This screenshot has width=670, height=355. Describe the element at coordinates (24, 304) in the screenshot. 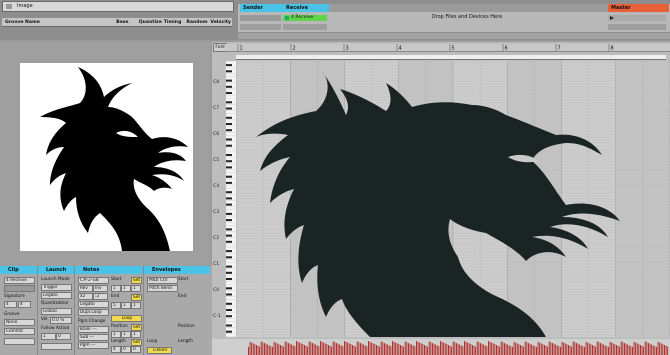

I see `signature-denominator: 4` at that location.